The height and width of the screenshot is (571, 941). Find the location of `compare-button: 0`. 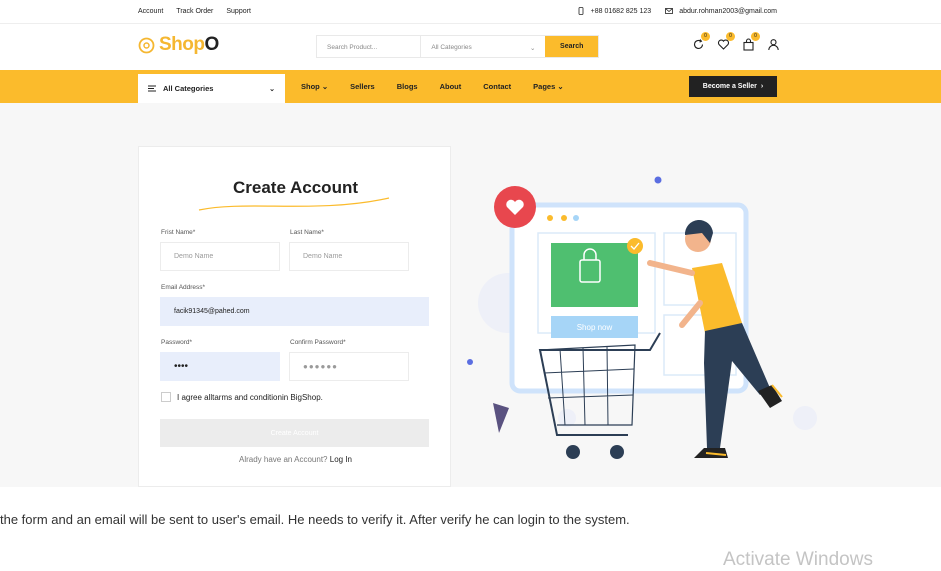

compare-button: 0 is located at coordinates (701, 41).